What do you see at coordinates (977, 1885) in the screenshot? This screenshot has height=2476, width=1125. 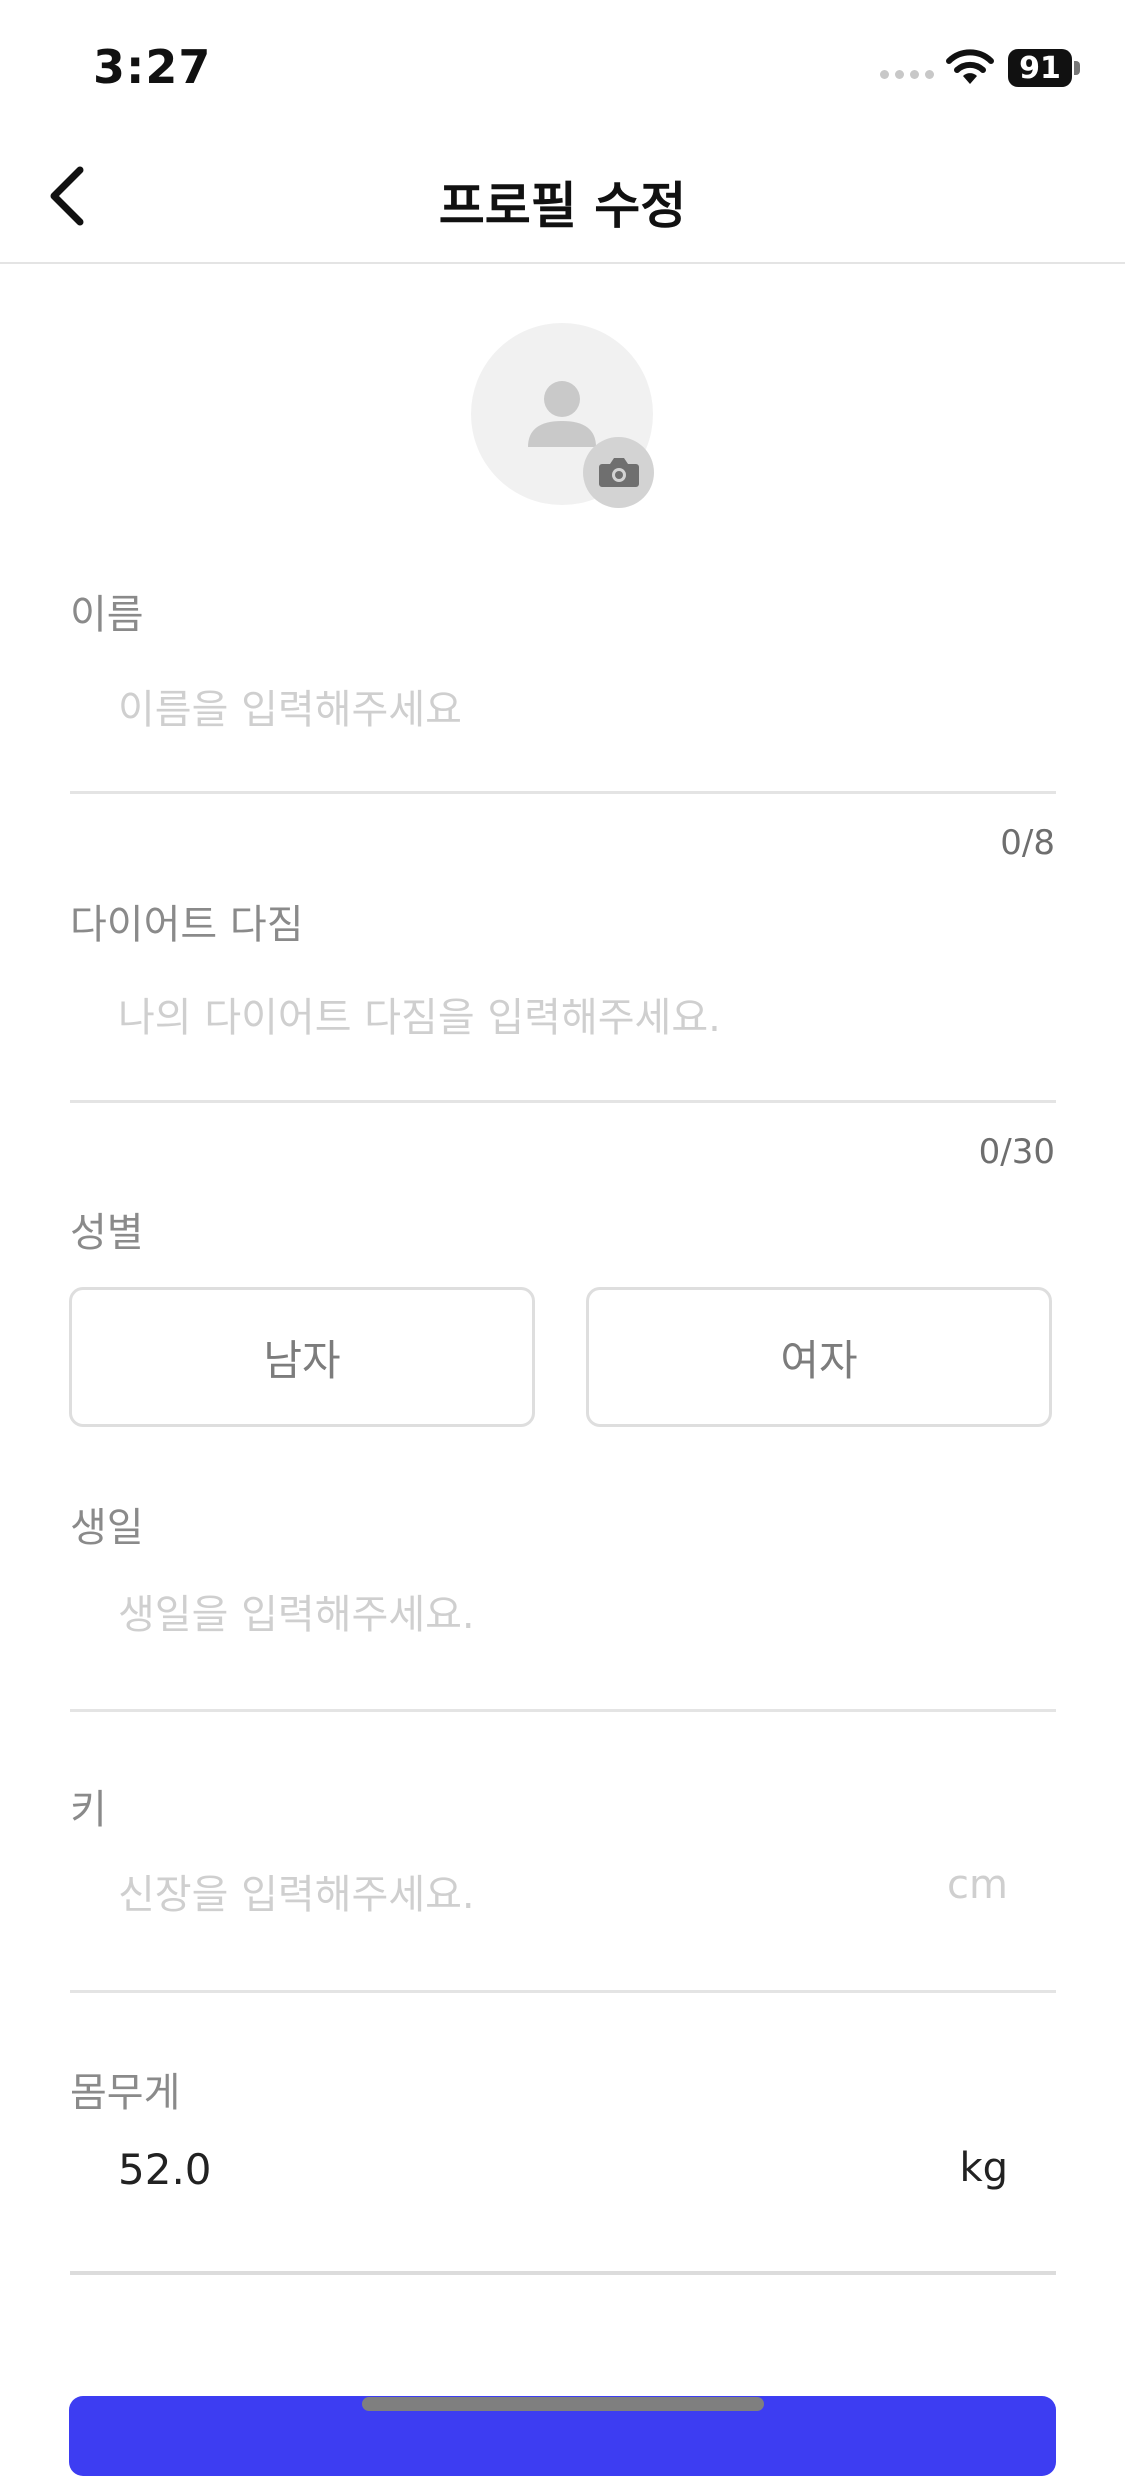 I see `height-unit: cm` at bounding box center [977, 1885].